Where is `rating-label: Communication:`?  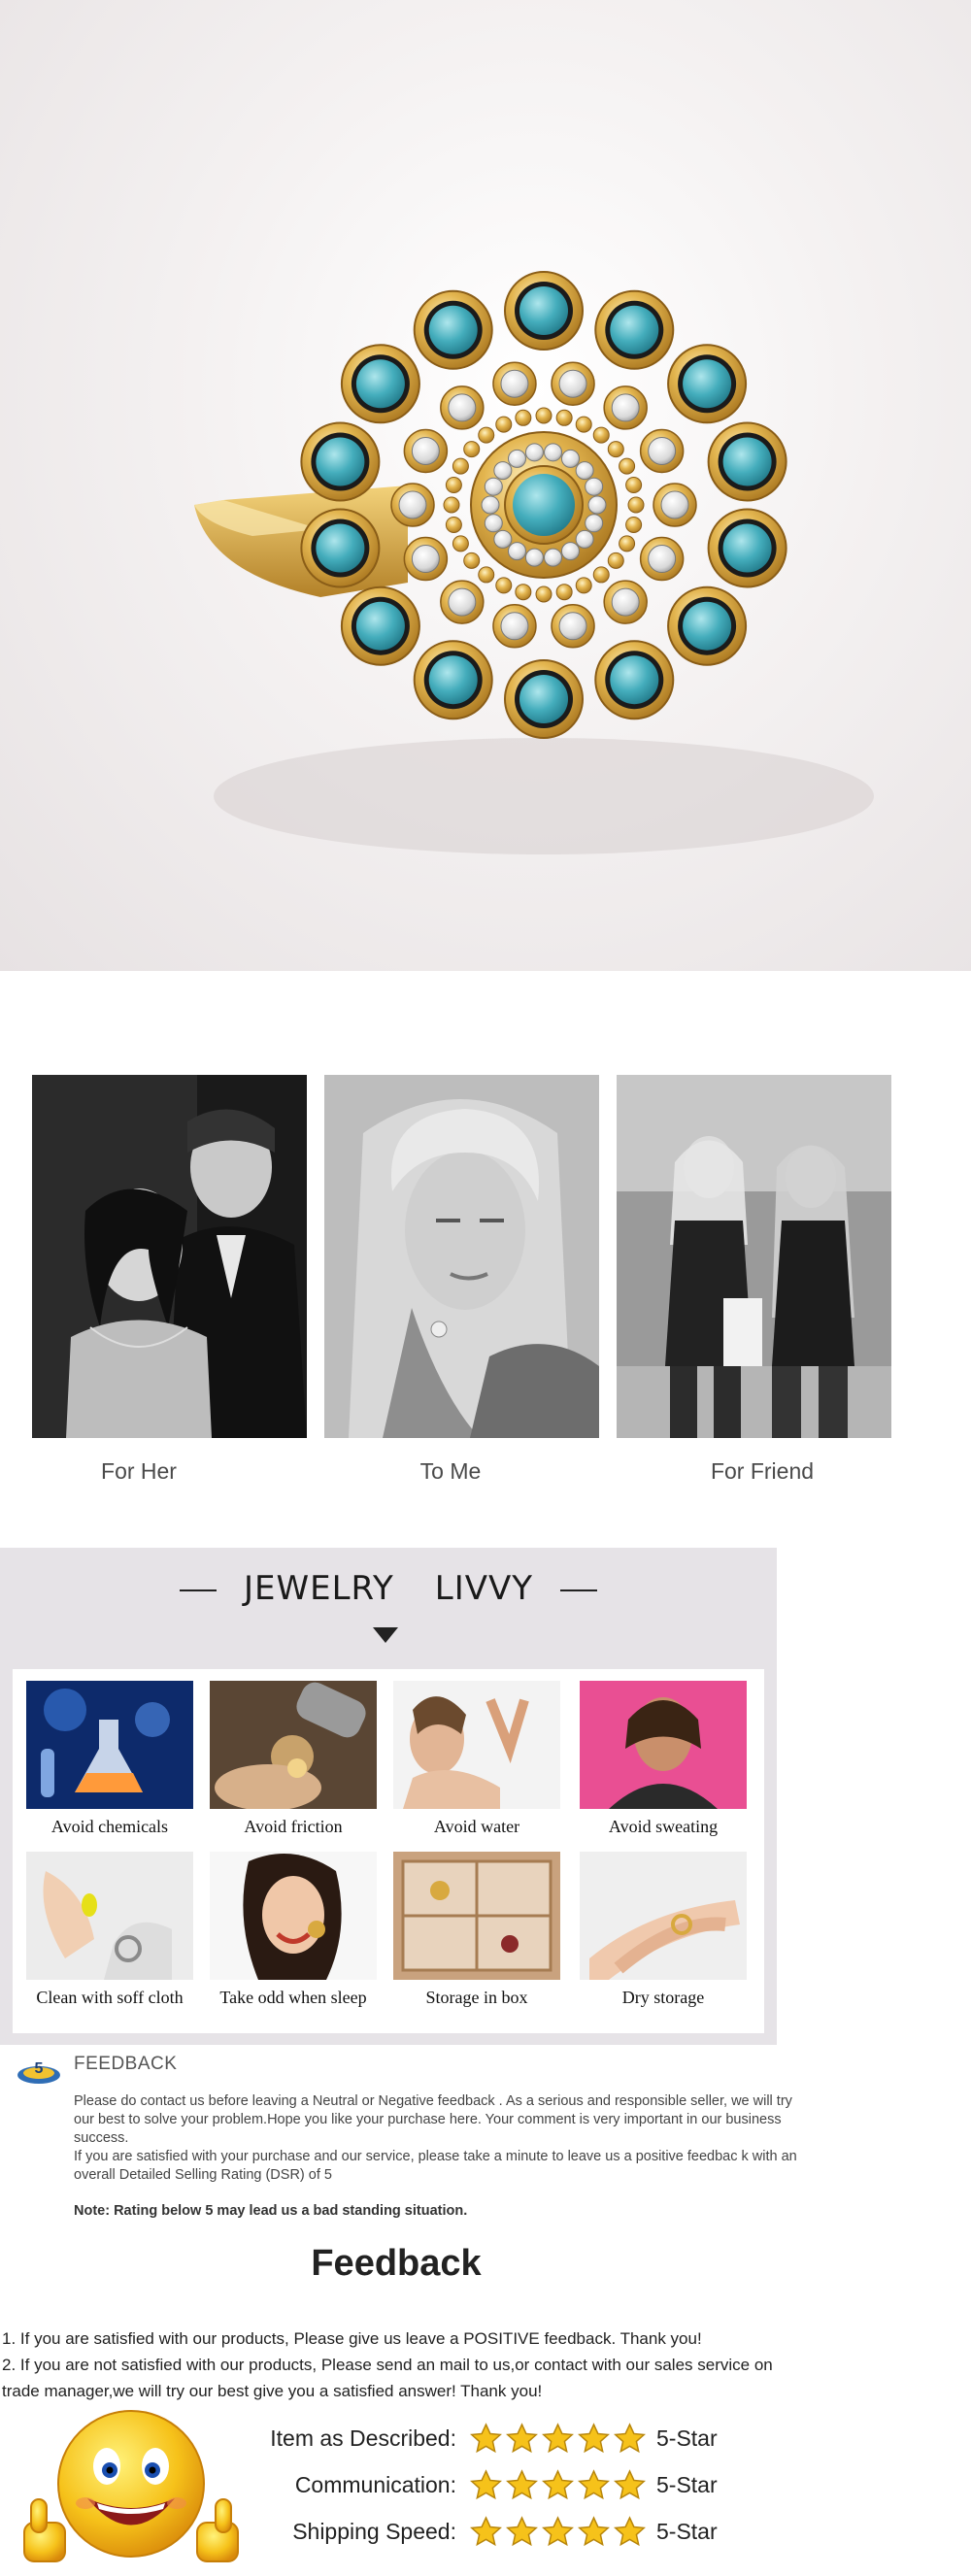 rating-label: Communication: is located at coordinates (375, 2484).